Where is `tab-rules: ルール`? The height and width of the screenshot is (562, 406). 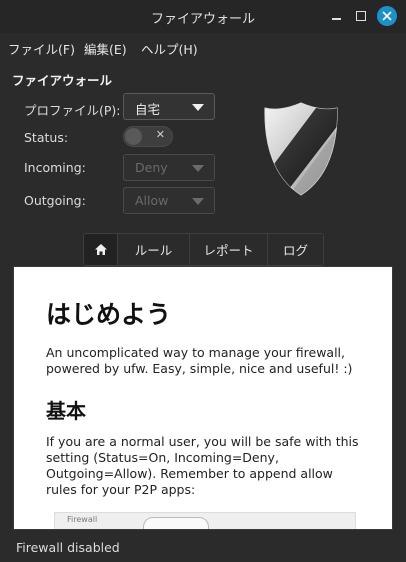
tab-rules: ルール is located at coordinates (154, 249).